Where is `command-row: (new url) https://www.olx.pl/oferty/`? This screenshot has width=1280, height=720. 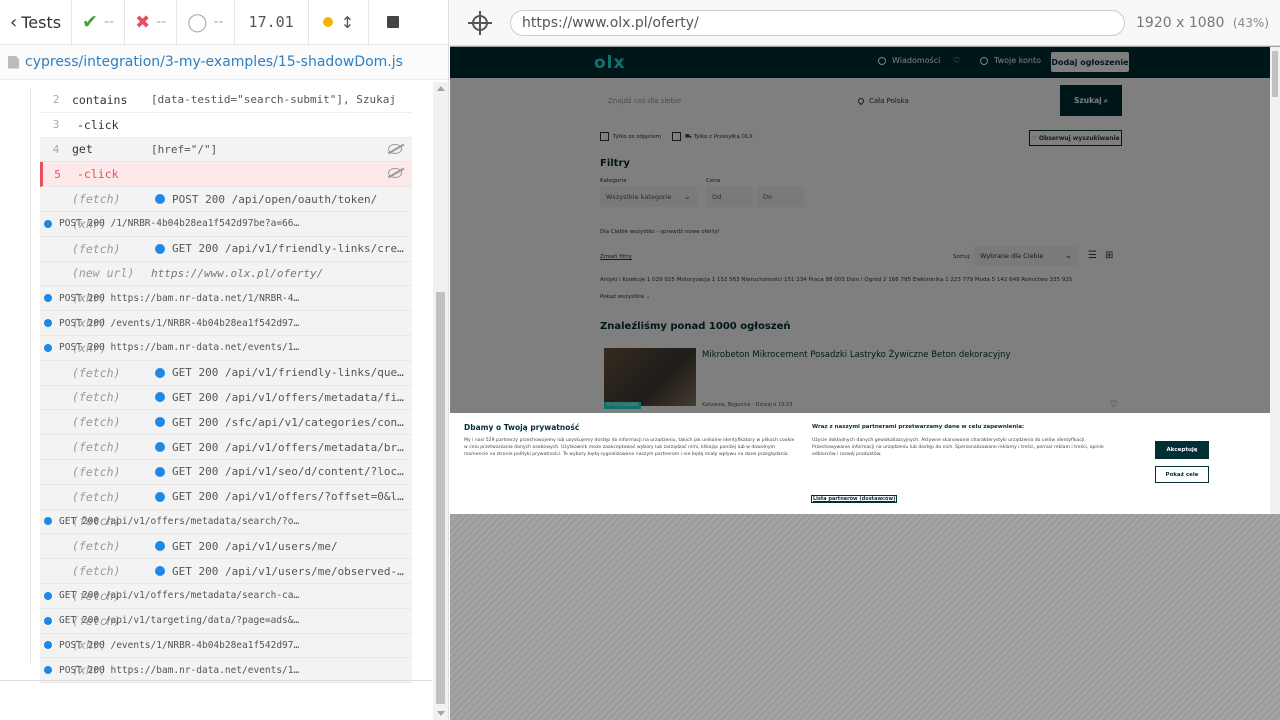
command-row: (new url) https://www.olx.pl/oferty/ is located at coordinates (226, 274).